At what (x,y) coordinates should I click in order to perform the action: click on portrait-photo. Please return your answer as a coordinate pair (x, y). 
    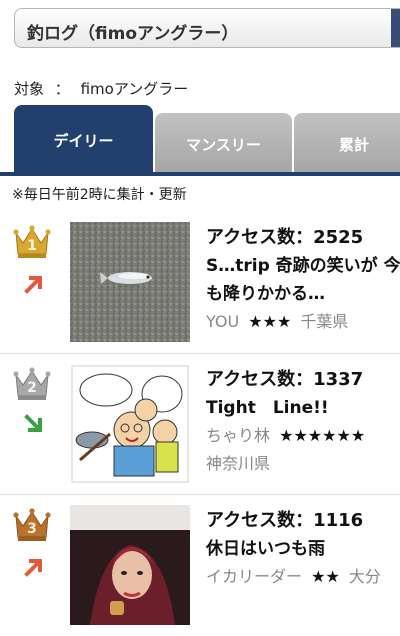
    Looking at the image, I should click on (130, 565).